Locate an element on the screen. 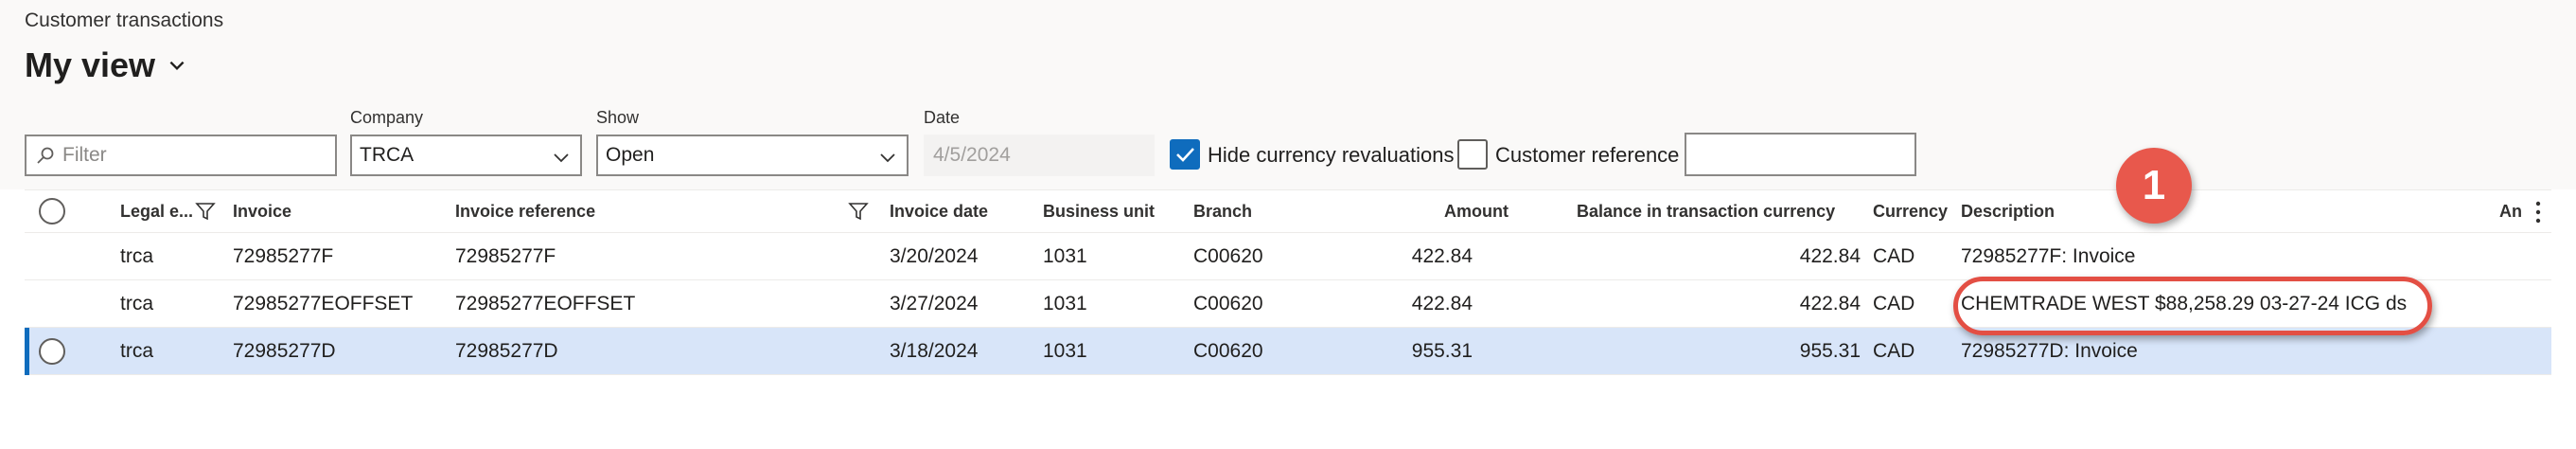 This screenshot has height=449, width=2576. cell-invoice: 72985277EOFFSET is located at coordinates (323, 304).